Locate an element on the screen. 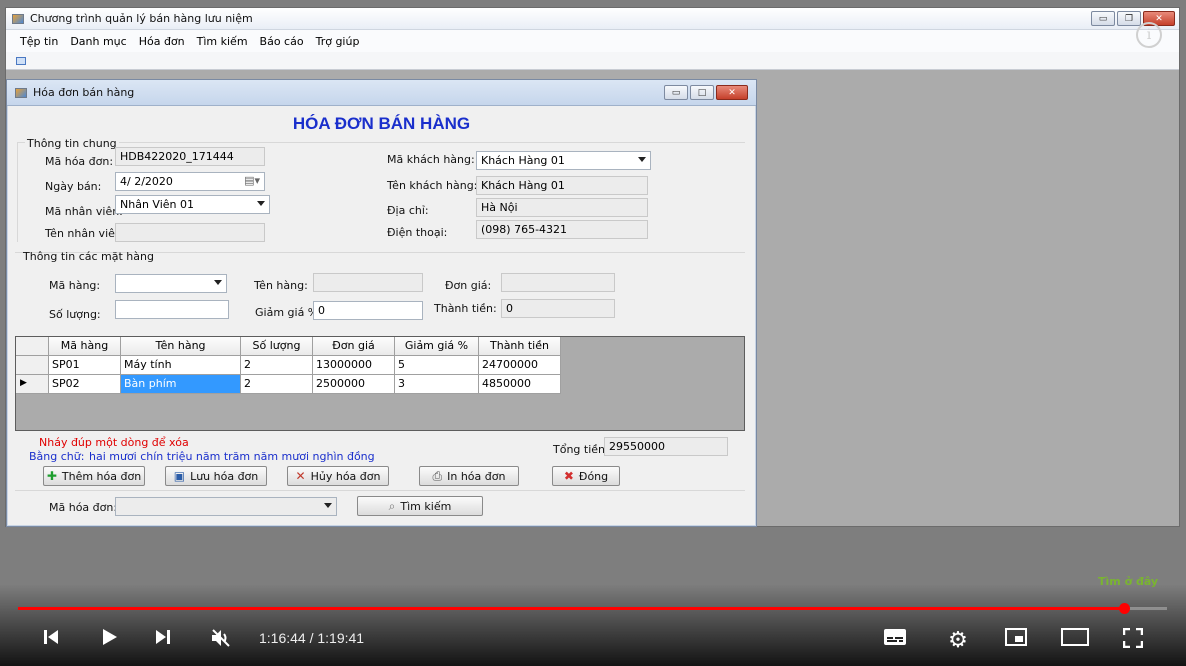 The image size is (1186, 666). save-invoice-button: ▣ Lưu hóa đơn is located at coordinates (216, 476).